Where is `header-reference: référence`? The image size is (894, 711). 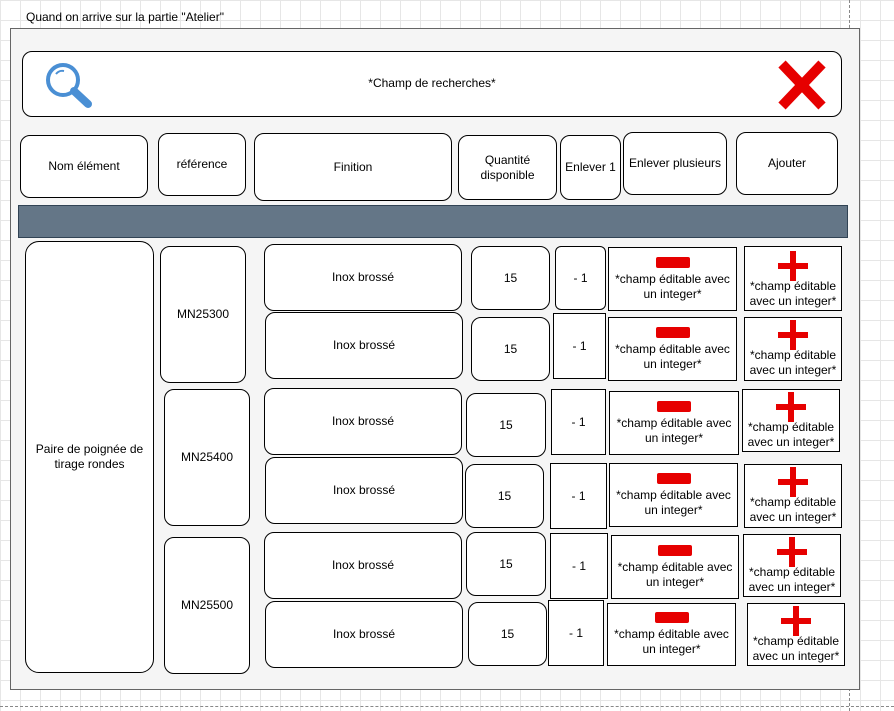
header-reference: référence is located at coordinates (202, 164).